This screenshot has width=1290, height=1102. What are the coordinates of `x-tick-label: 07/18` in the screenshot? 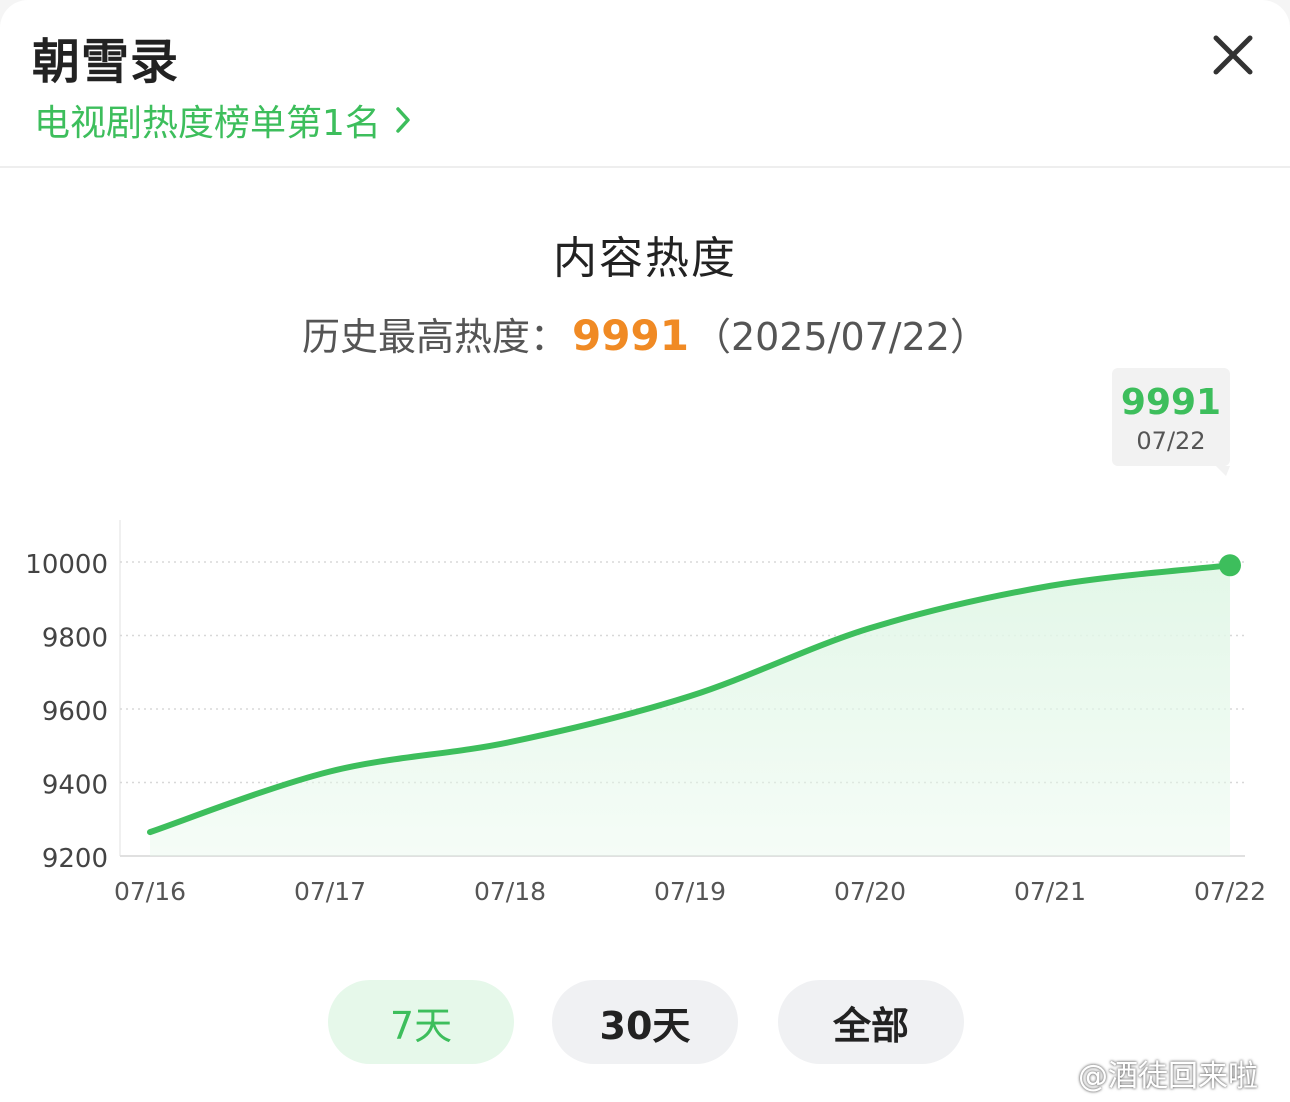 It's located at (510, 891).